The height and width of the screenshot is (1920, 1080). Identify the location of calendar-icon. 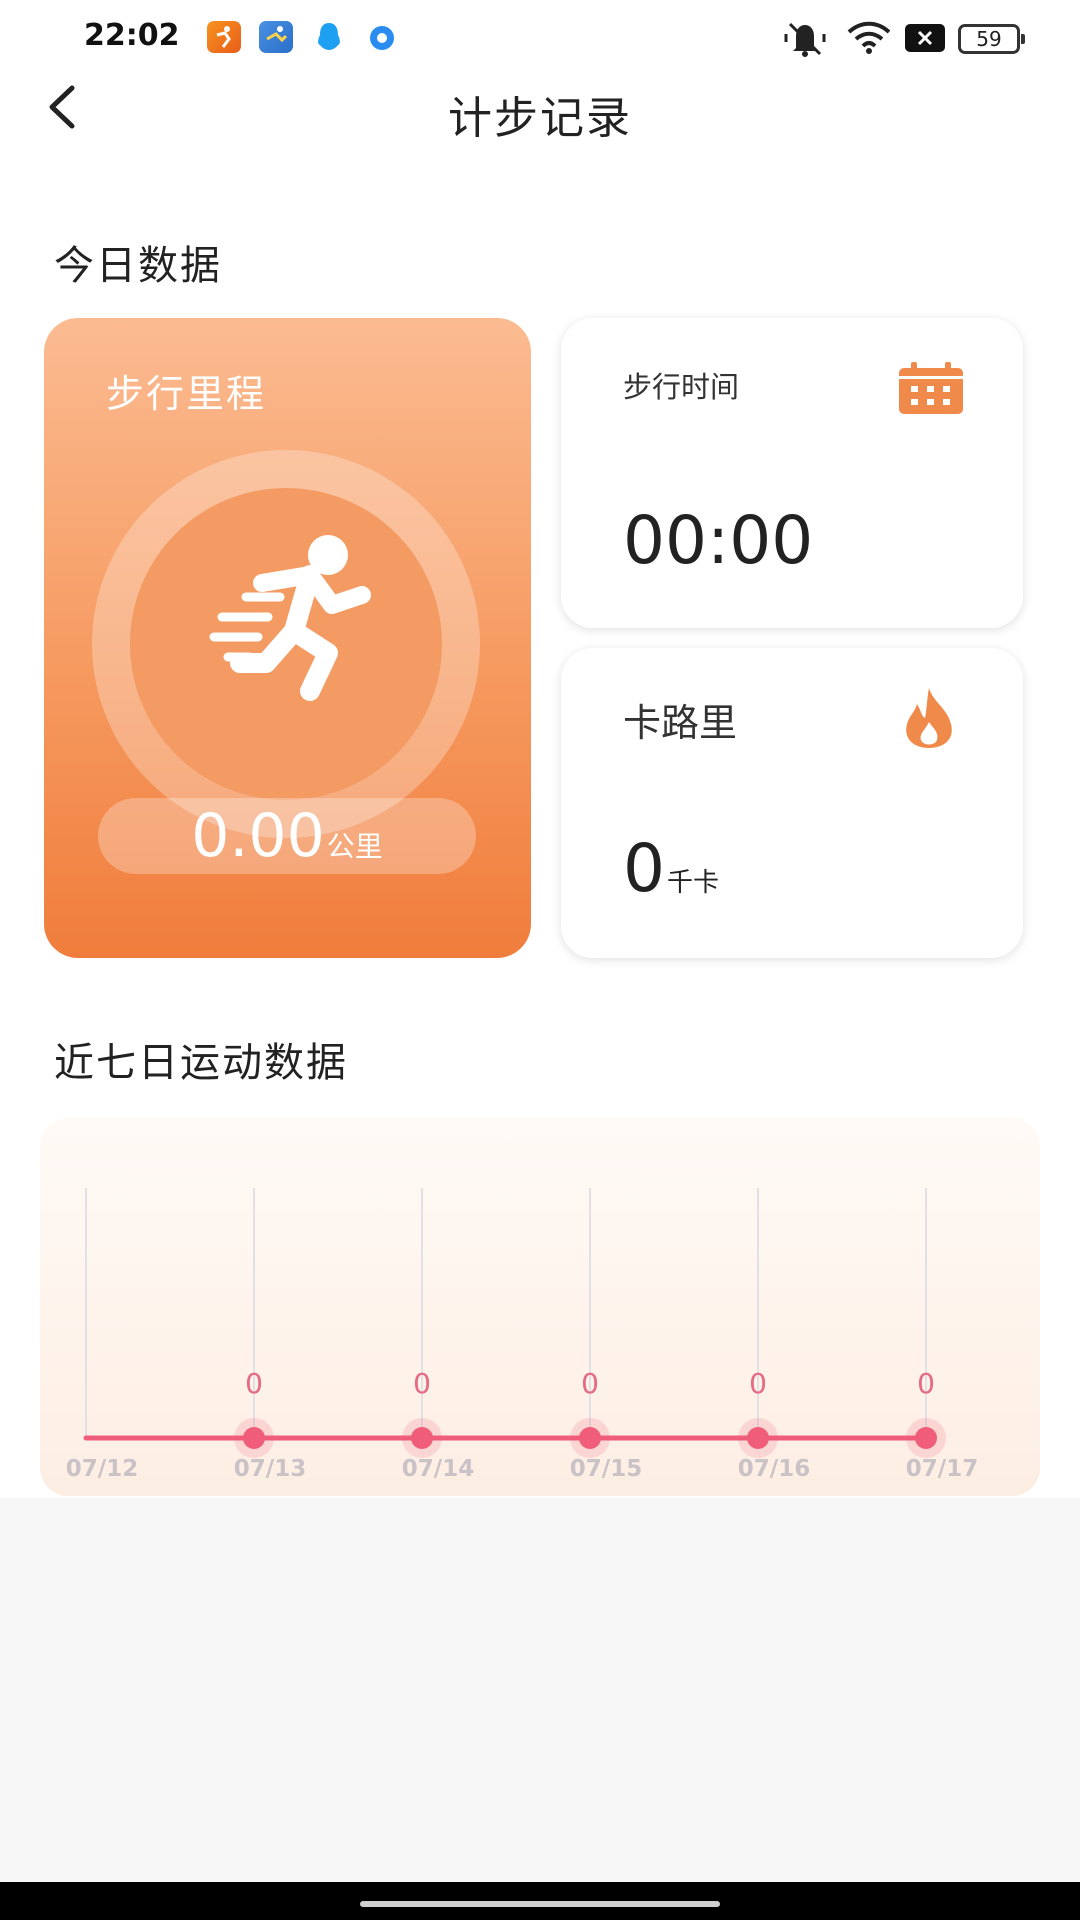
(931, 388).